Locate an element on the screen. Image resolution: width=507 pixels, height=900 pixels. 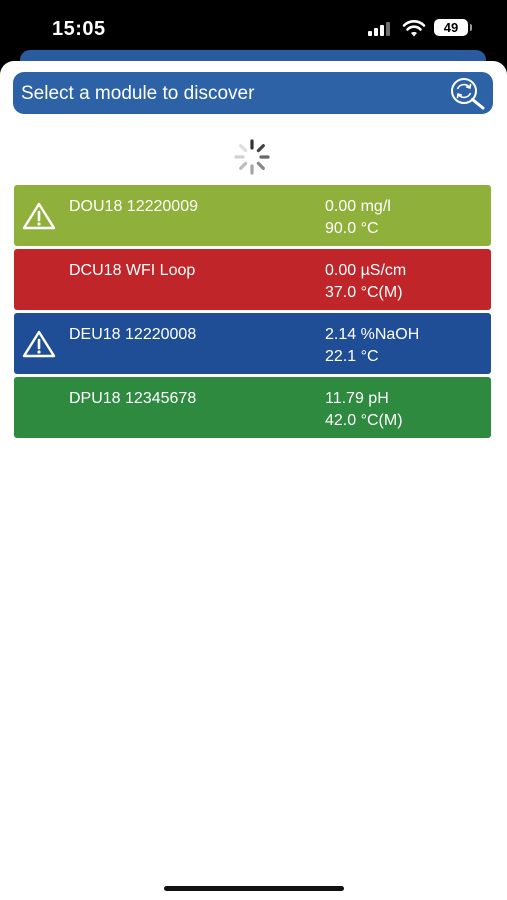
status-time: 15:05 is located at coordinates (79, 29).